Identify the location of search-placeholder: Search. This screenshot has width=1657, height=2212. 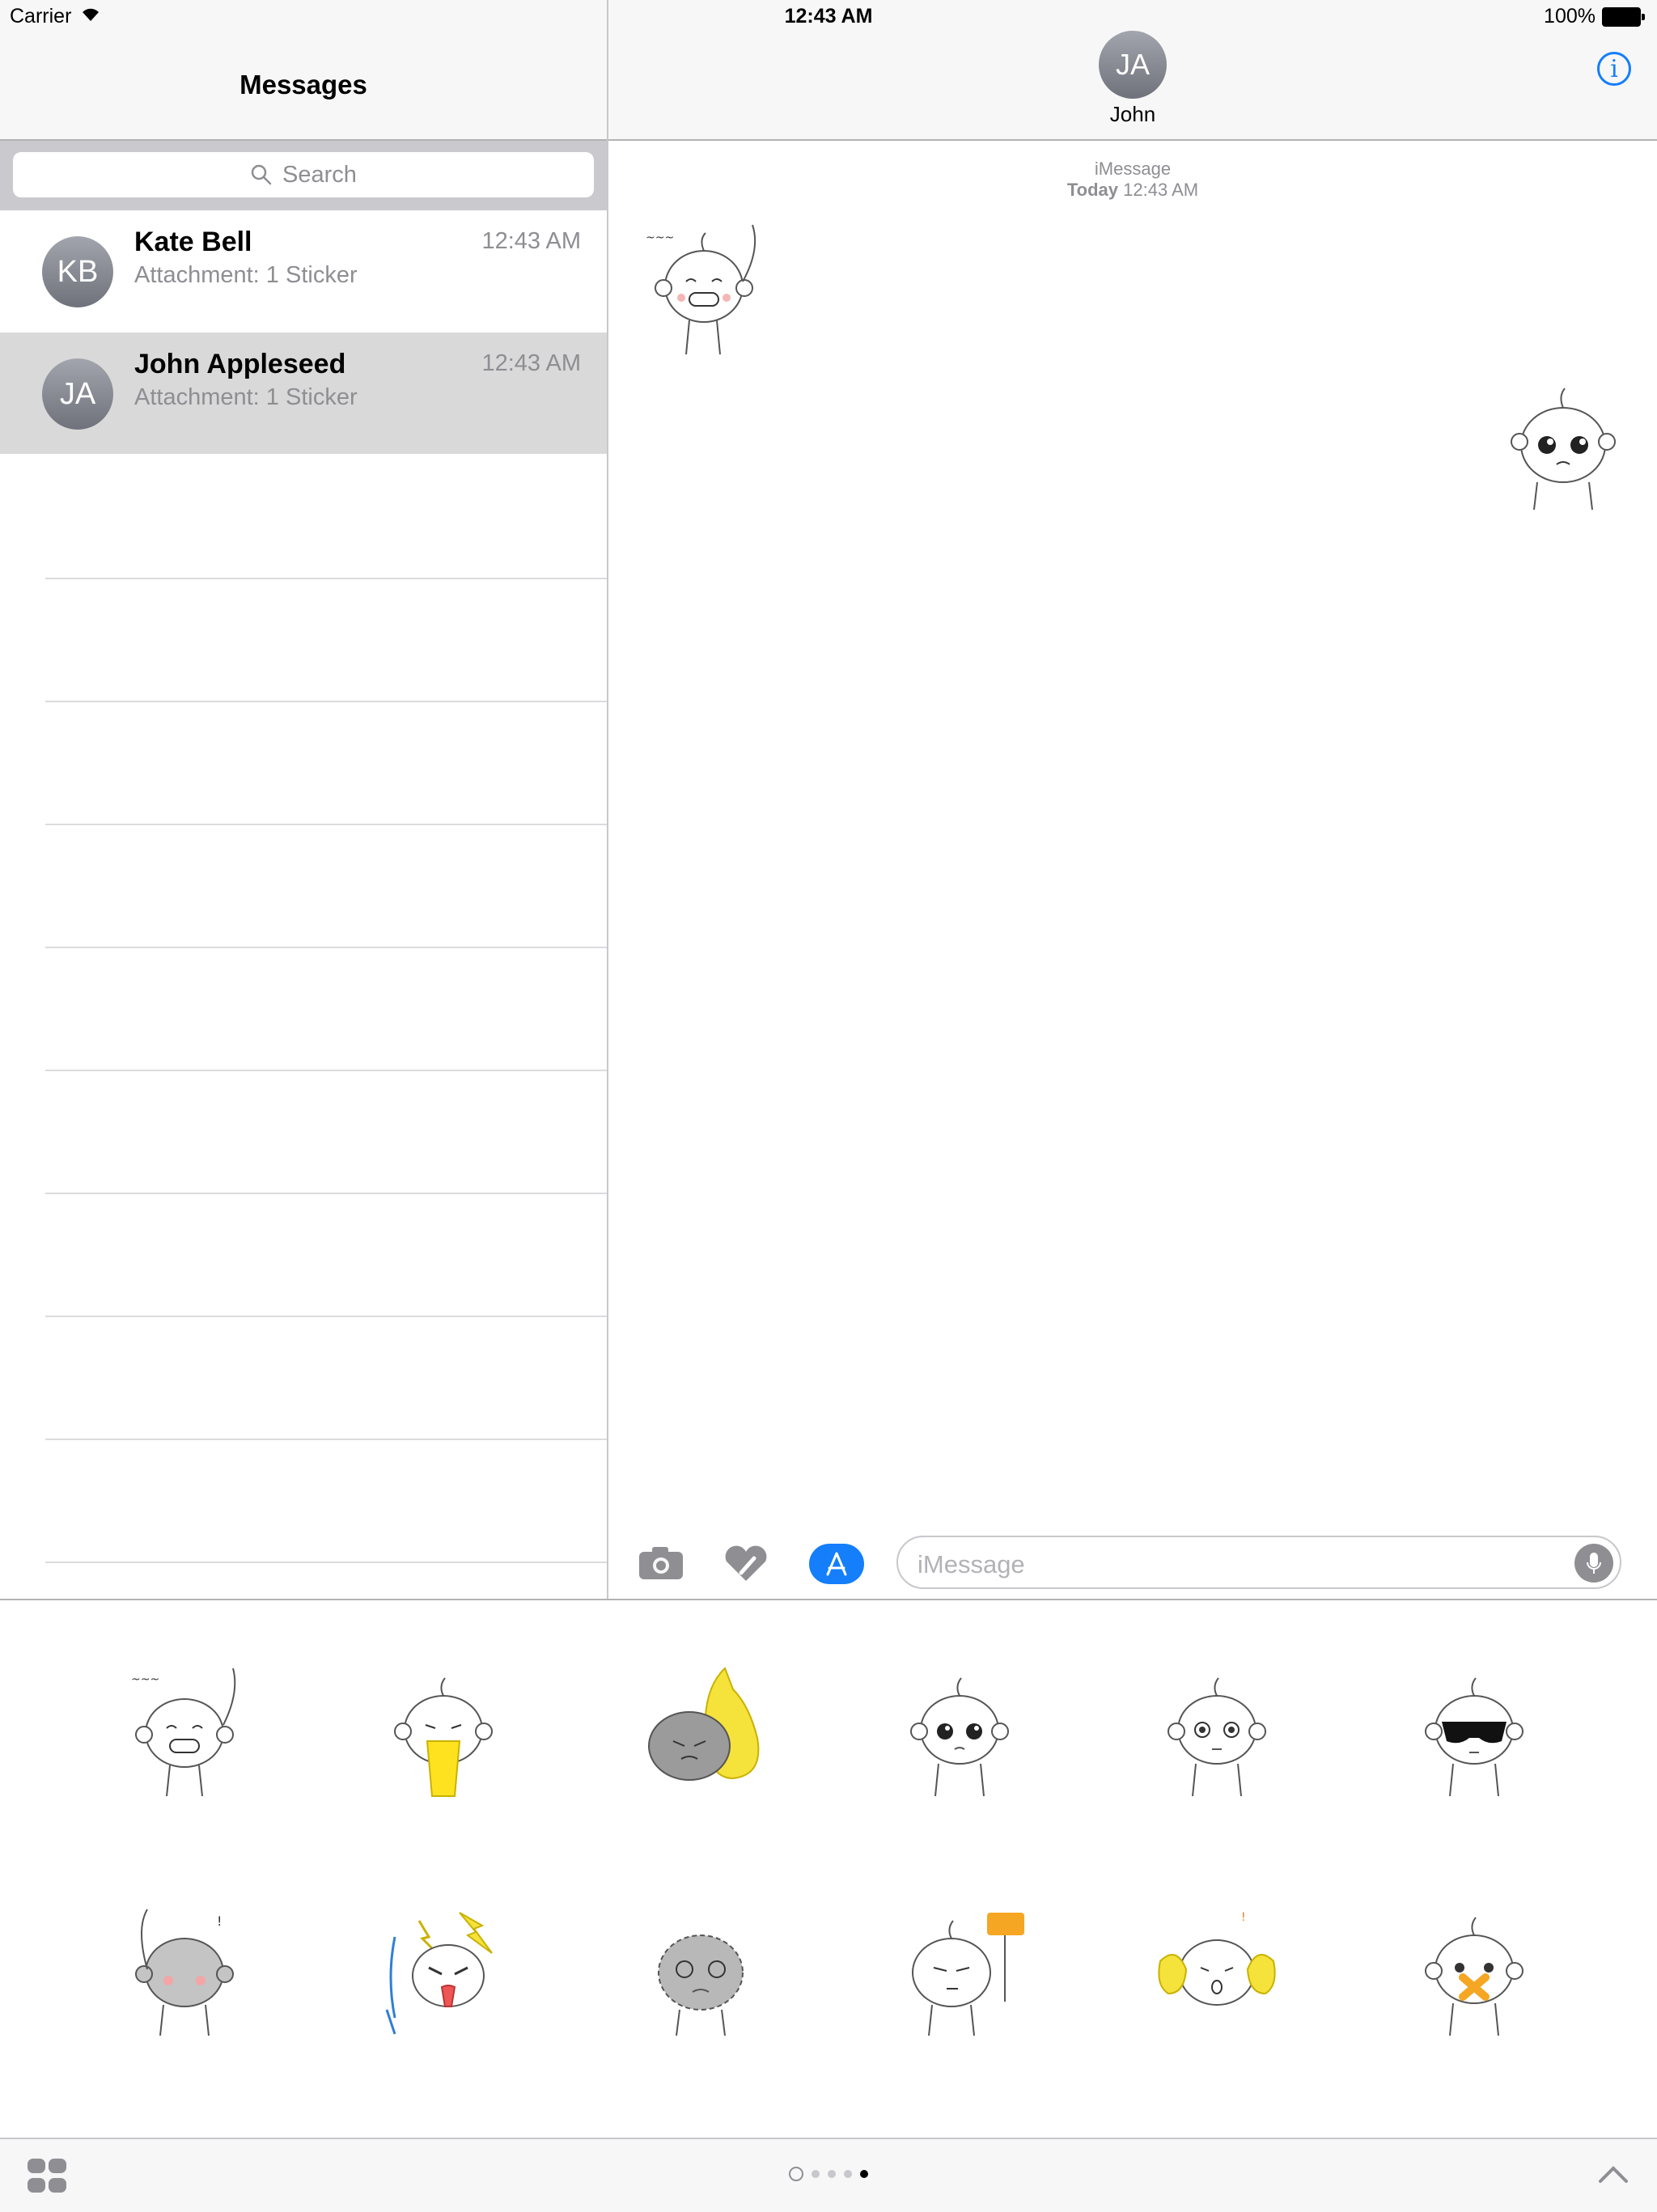
(319, 174).